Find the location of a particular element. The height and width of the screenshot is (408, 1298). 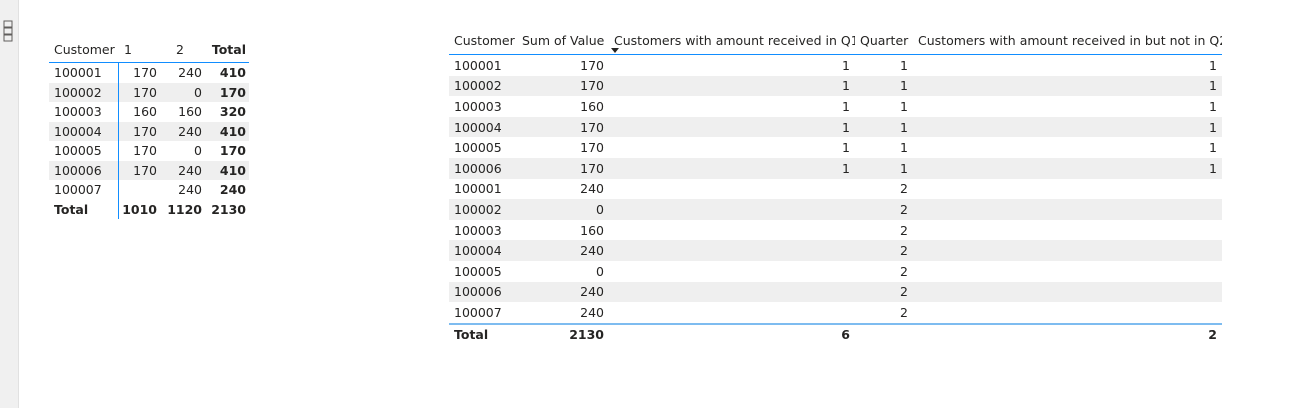

matrix-cell-total: 240 is located at coordinates (232, 190).